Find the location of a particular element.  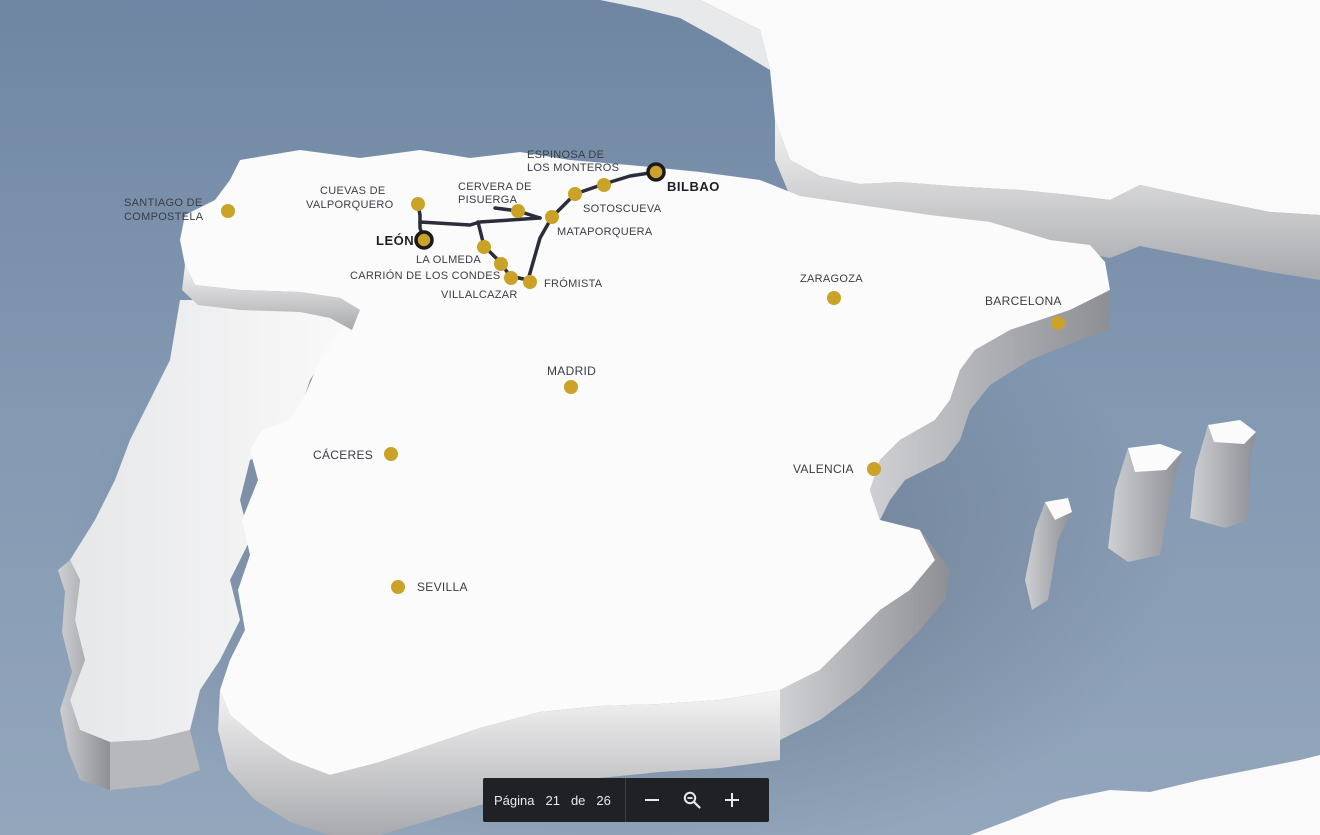

label-espinosa-1: ESPINOSA DE is located at coordinates (565, 155).